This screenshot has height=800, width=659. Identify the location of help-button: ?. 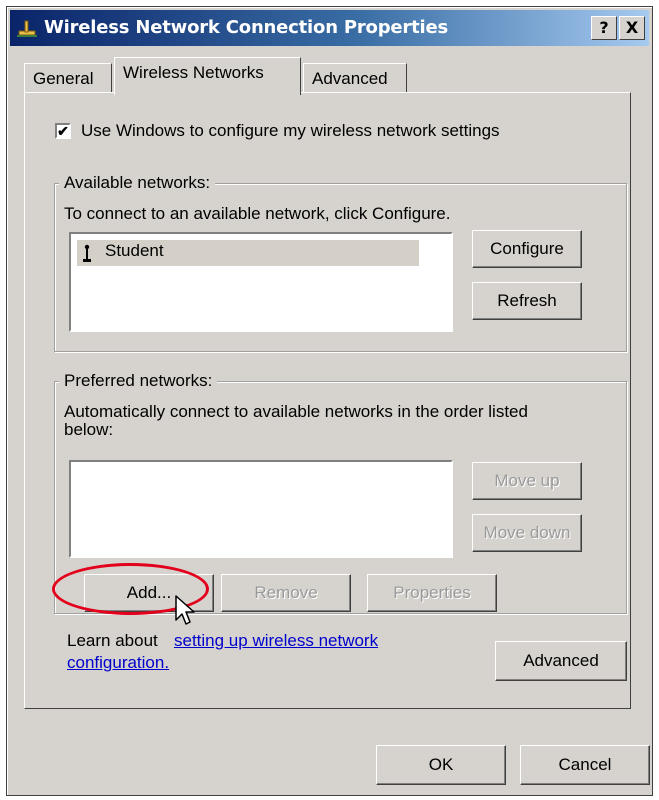
(604, 28).